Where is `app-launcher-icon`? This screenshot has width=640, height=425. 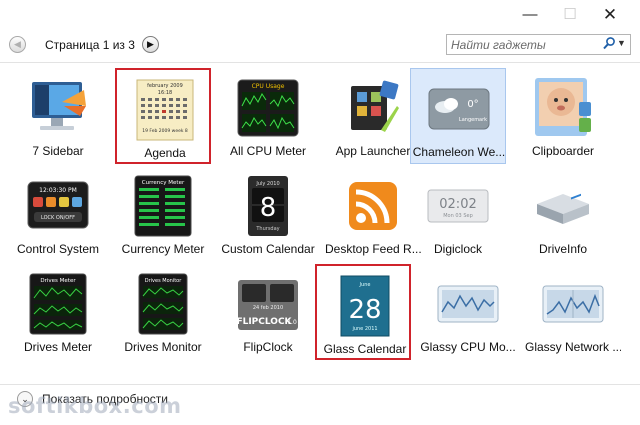 app-launcher-icon is located at coordinates (375, 106).